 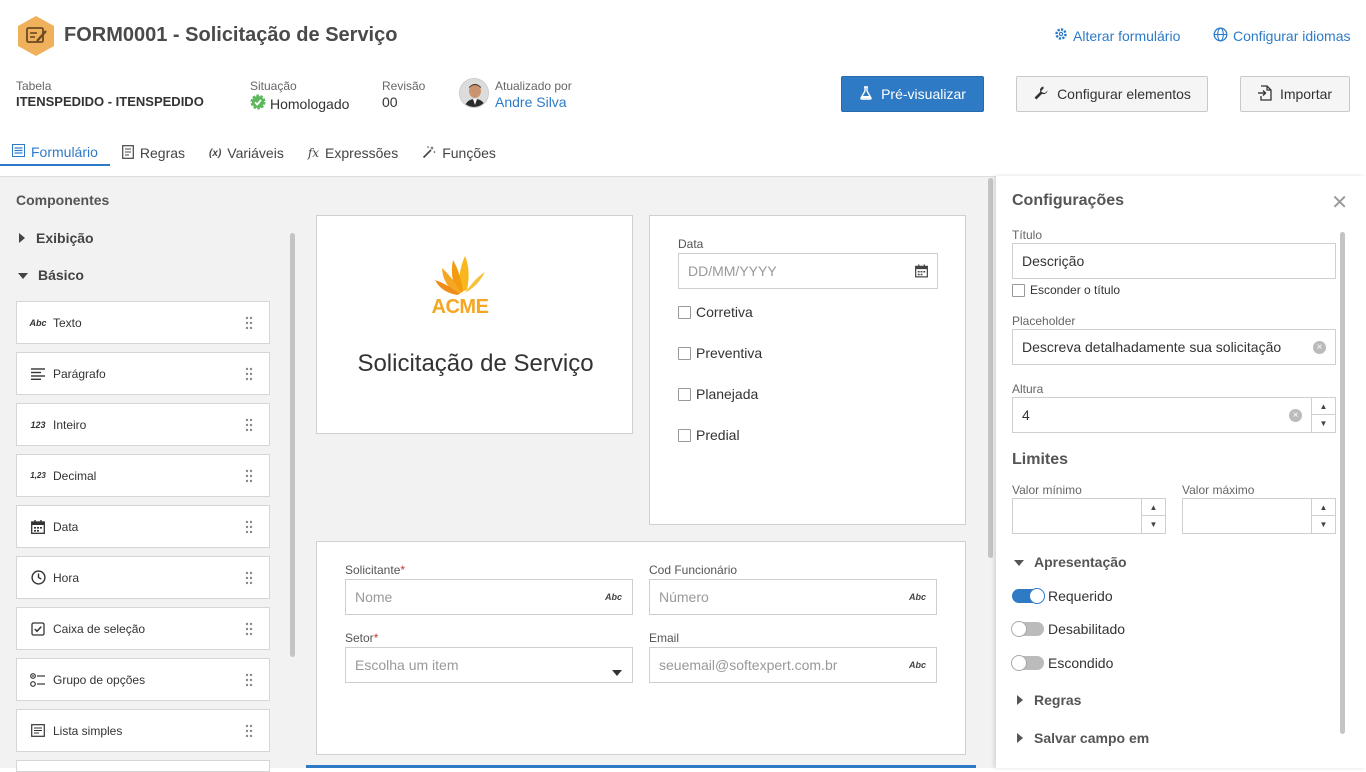 I want to click on list-icon, so click(x=38, y=731).